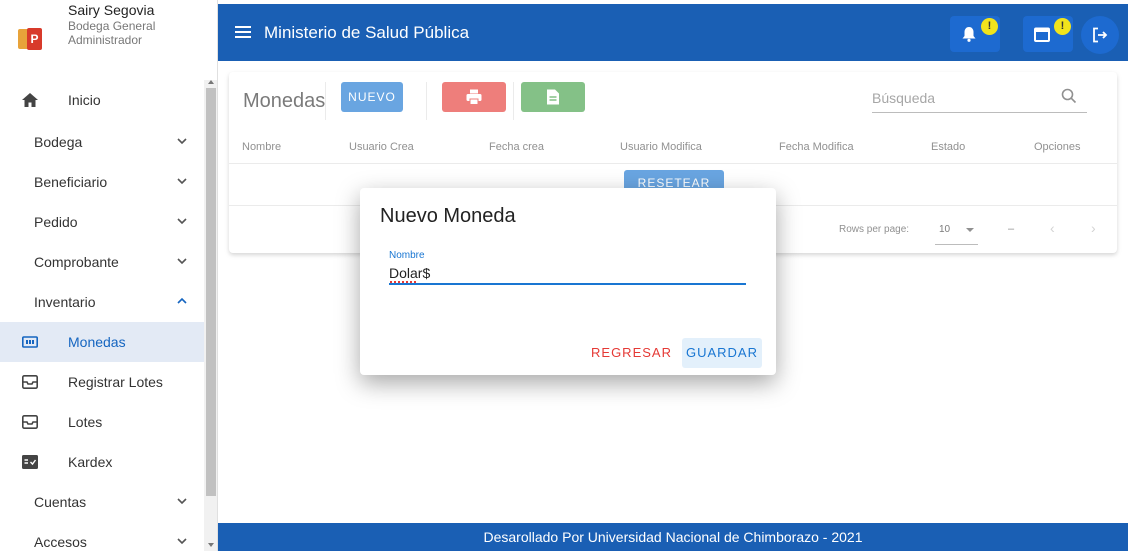  What do you see at coordinates (211, 545) in the screenshot?
I see `scroll-down-arrow-icon` at bounding box center [211, 545].